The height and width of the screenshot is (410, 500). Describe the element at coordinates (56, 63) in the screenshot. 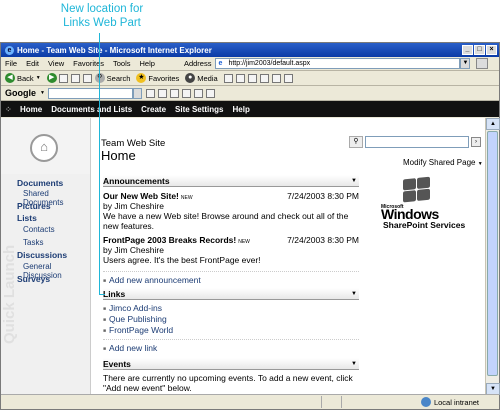

I see `menu-view: View` at that location.